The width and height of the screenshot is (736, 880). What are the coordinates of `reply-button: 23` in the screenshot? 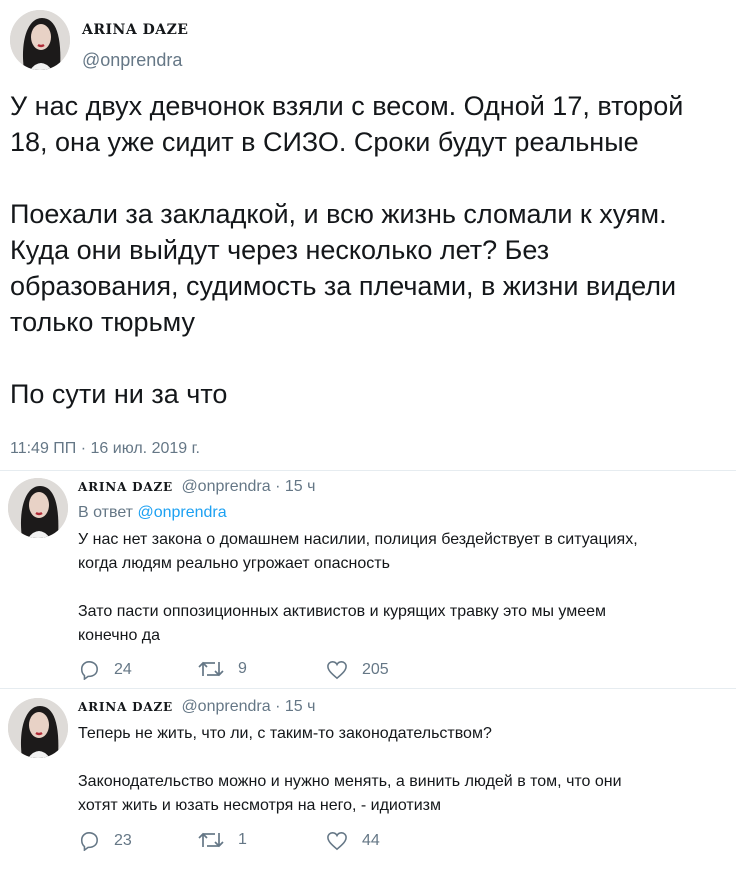 It's located at (105, 841).